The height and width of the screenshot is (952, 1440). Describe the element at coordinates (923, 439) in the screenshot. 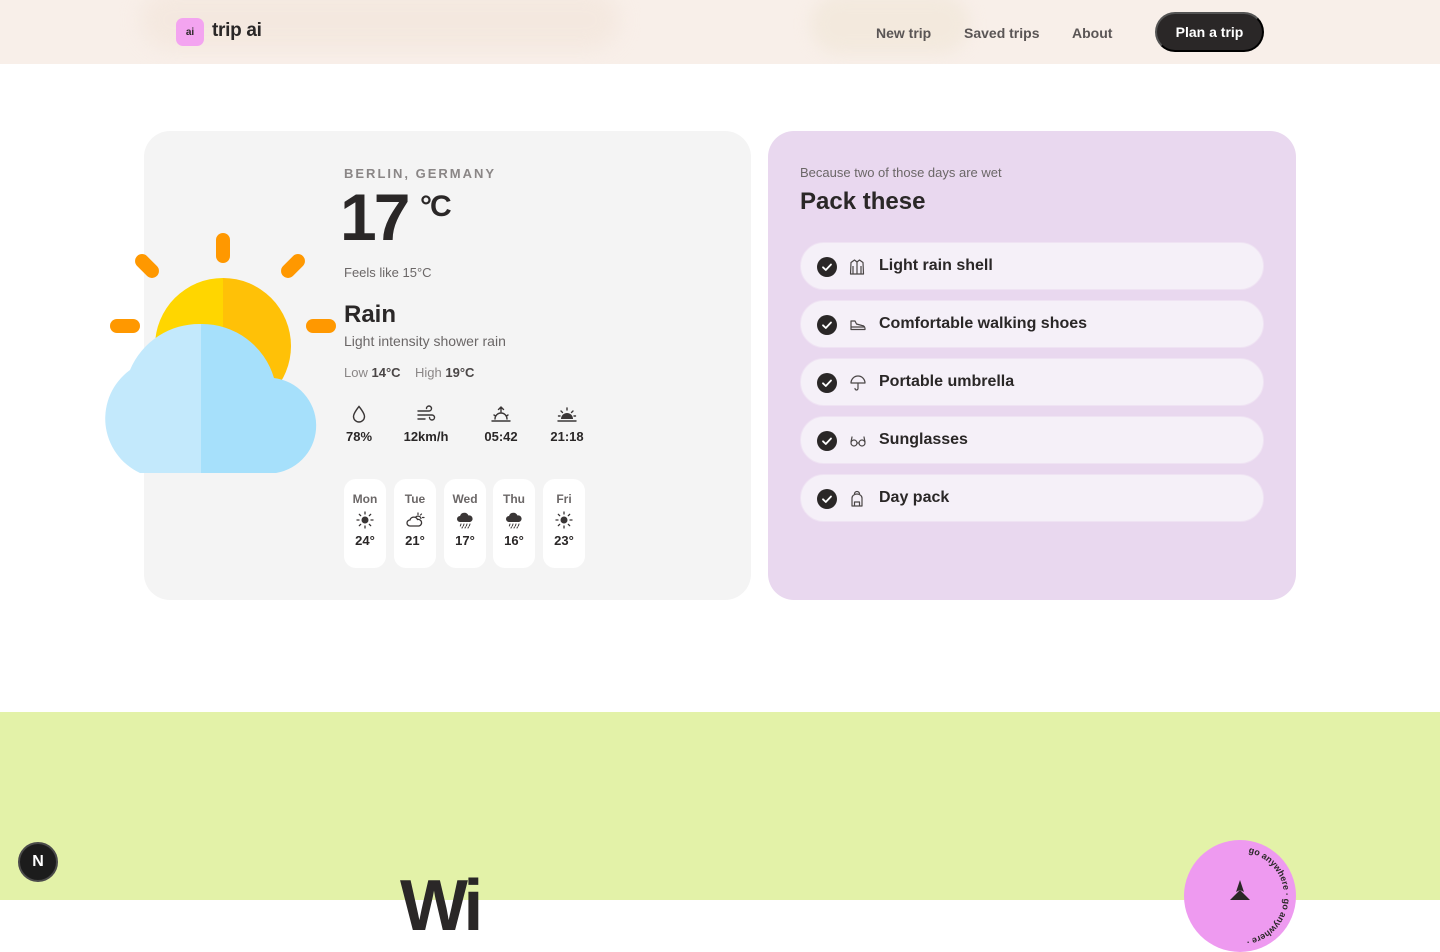

I see `pack-item-label: Sunglasses` at that location.